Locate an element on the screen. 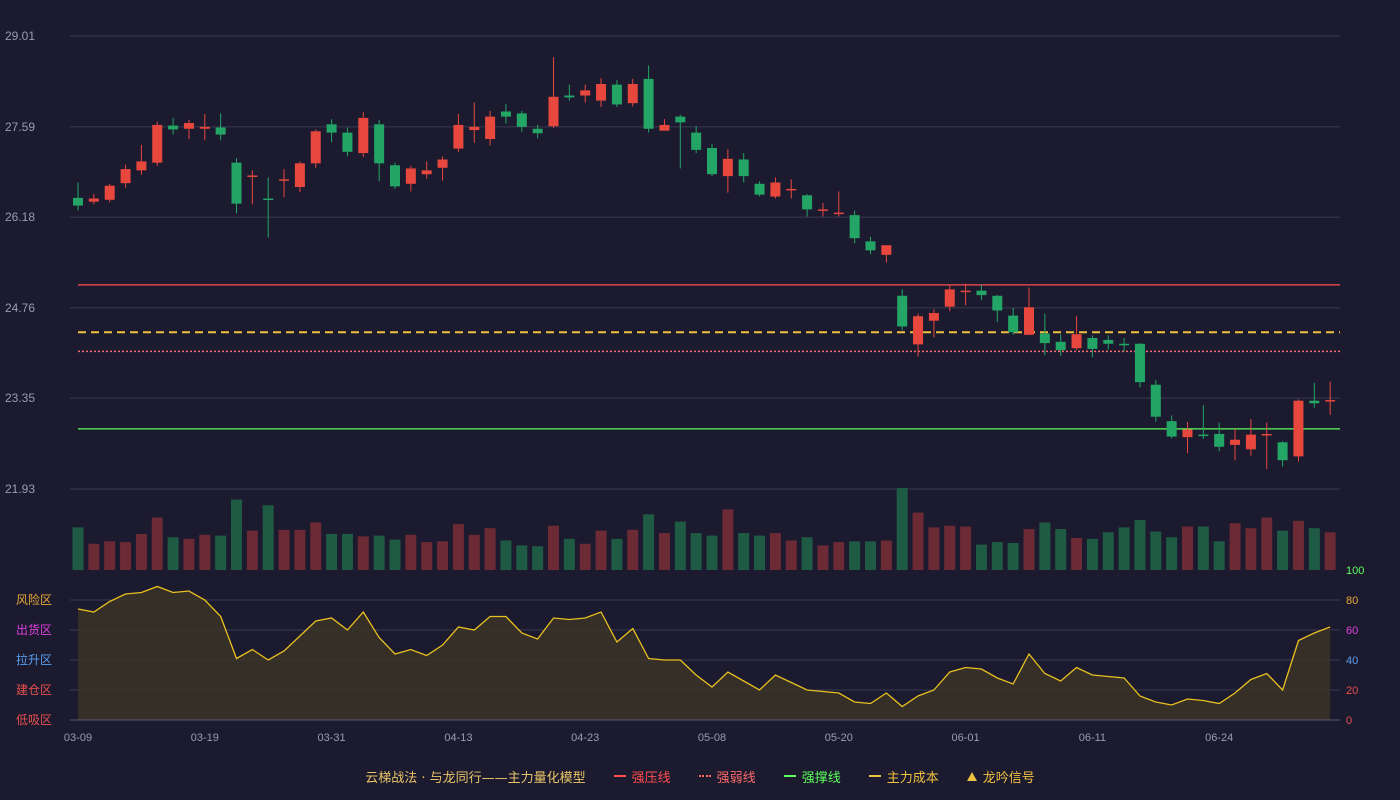 The width and height of the screenshot is (1400, 800). price-tick-label: 29.01 is located at coordinates (20, 36).